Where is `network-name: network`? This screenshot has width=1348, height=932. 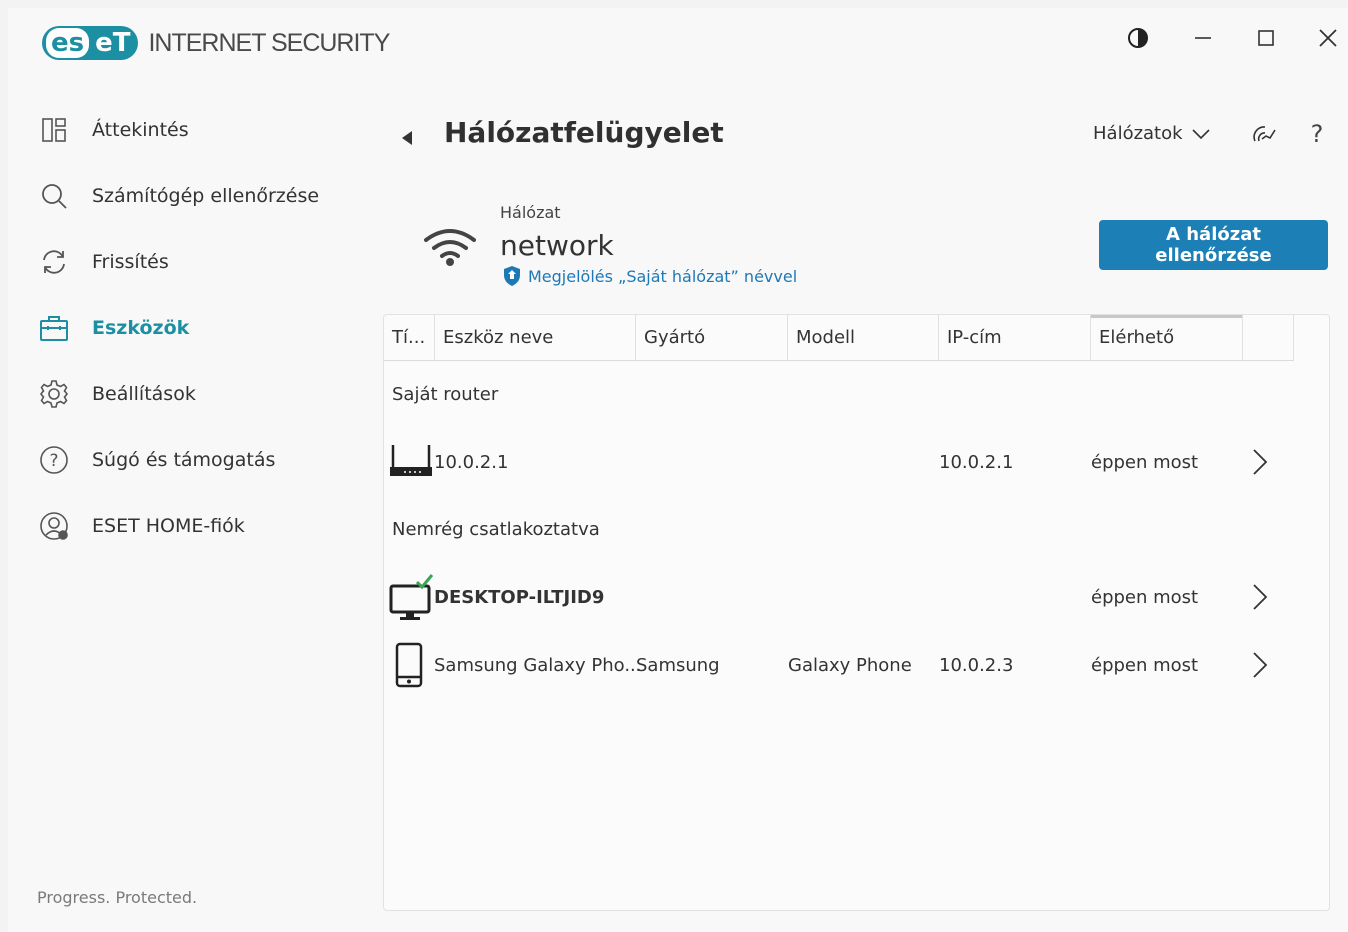 network-name: network is located at coordinates (557, 245).